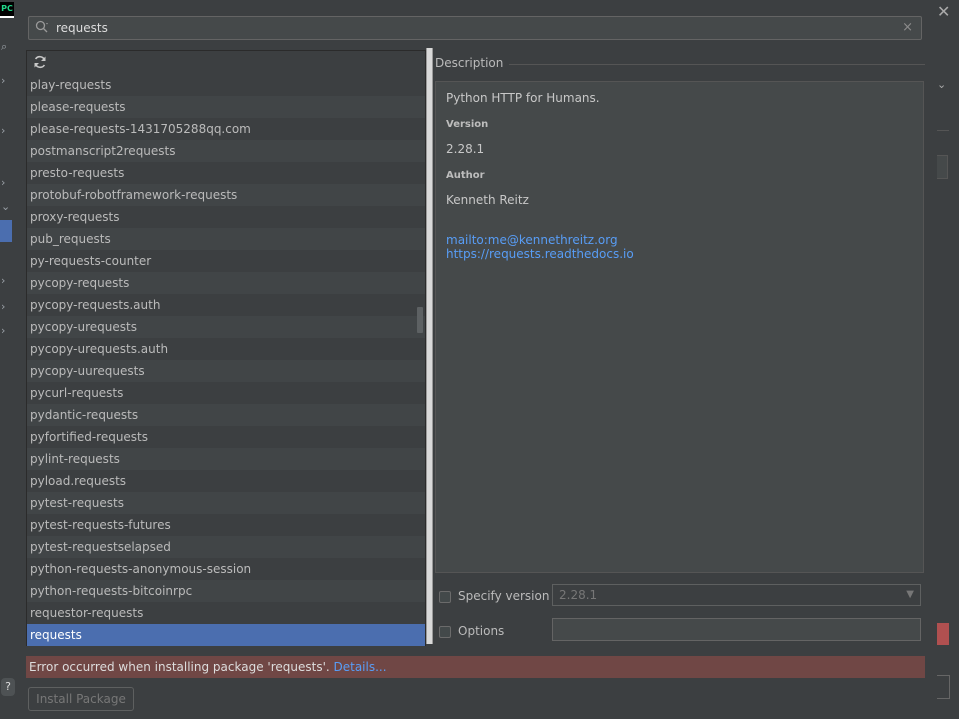 The width and height of the screenshot is (959, 719). I want to click on version-value: 2.28.1, so click(465, 149).